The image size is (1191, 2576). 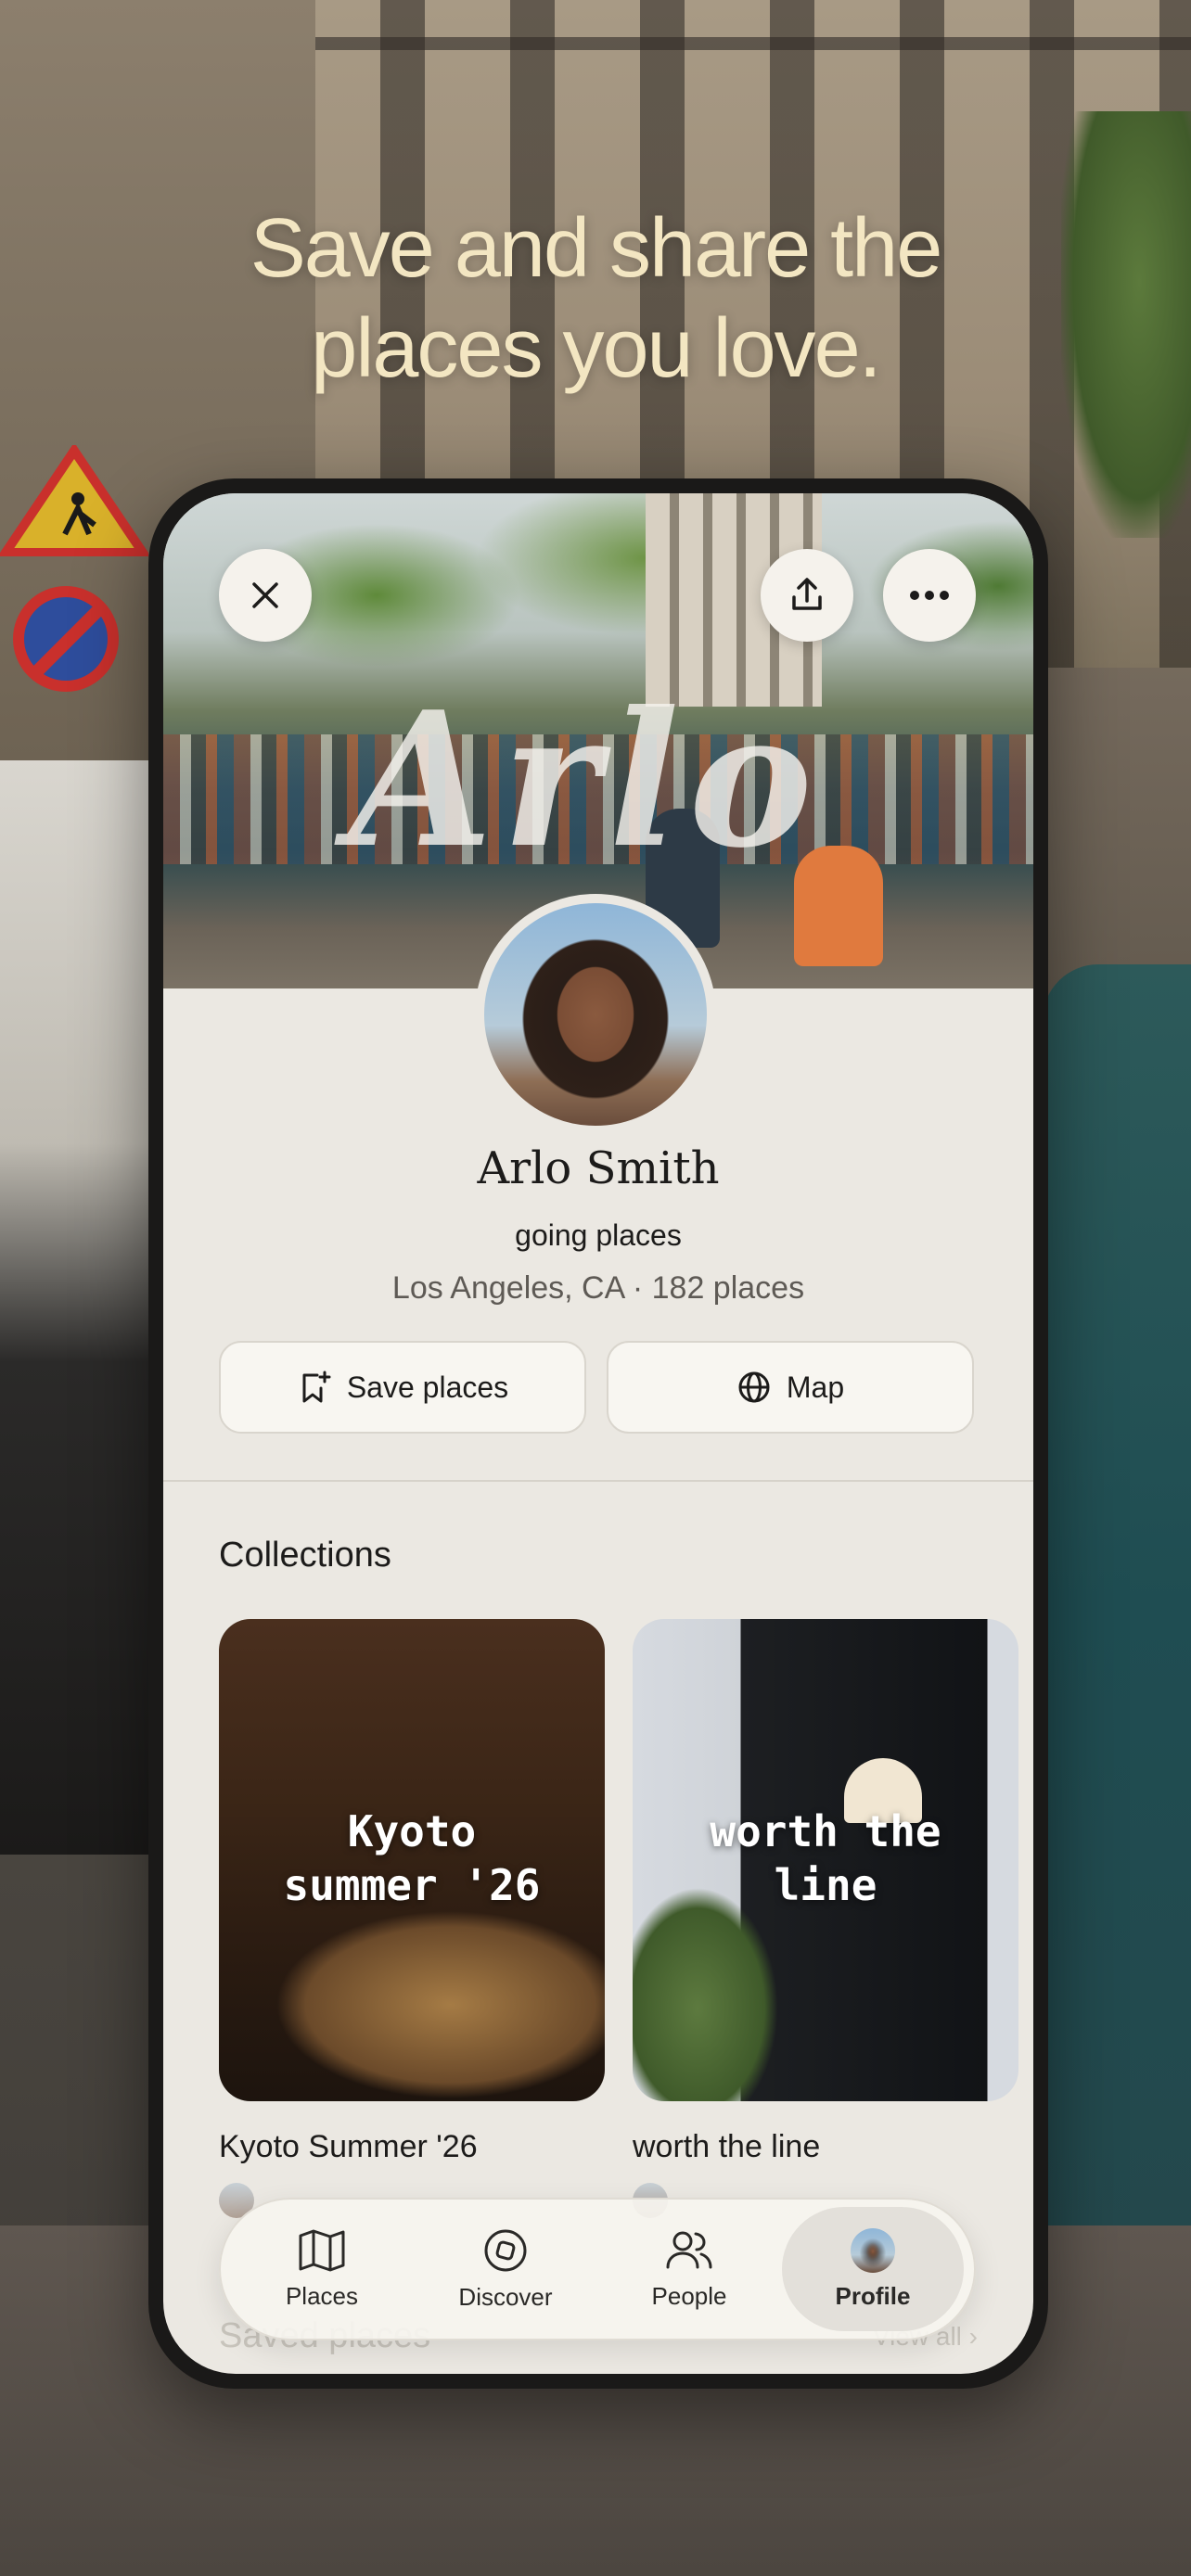 I want to click on close-button, so click(x=265, y=595).